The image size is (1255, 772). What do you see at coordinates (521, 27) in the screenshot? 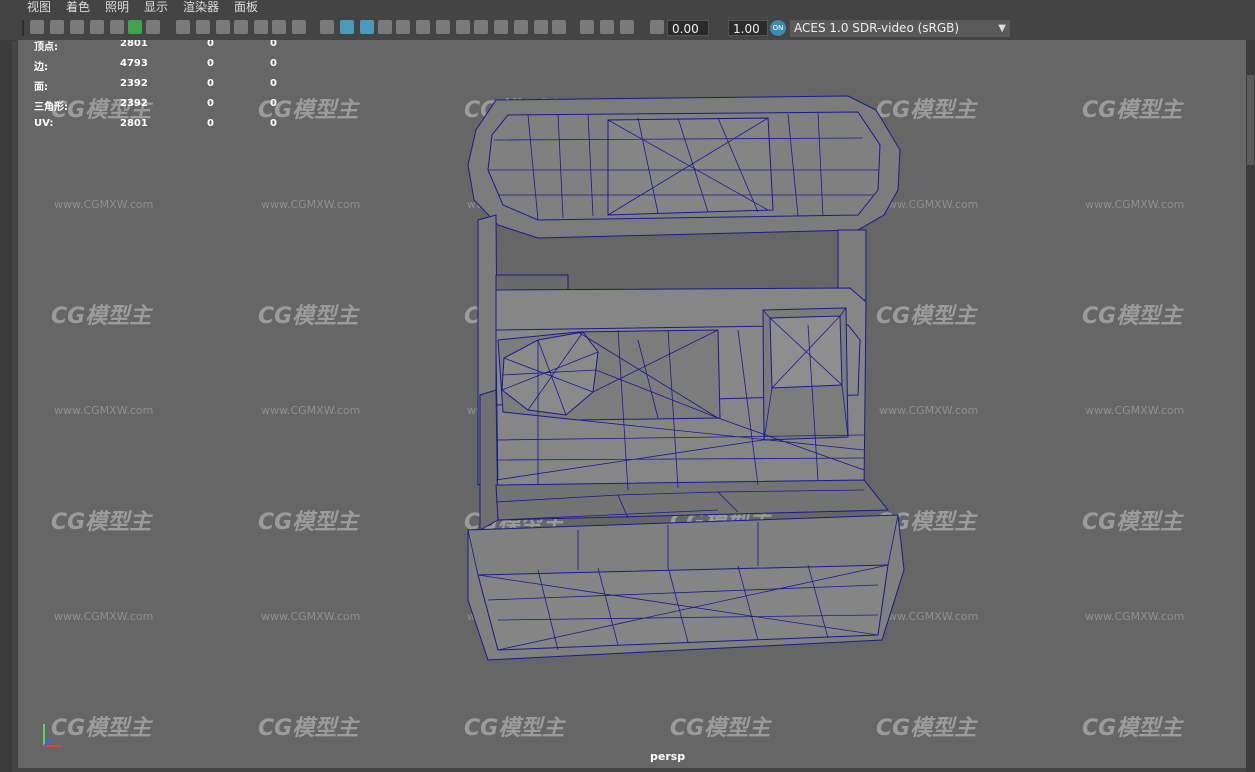
I see `isolate-select-icon` at bounding box center [521, 27].